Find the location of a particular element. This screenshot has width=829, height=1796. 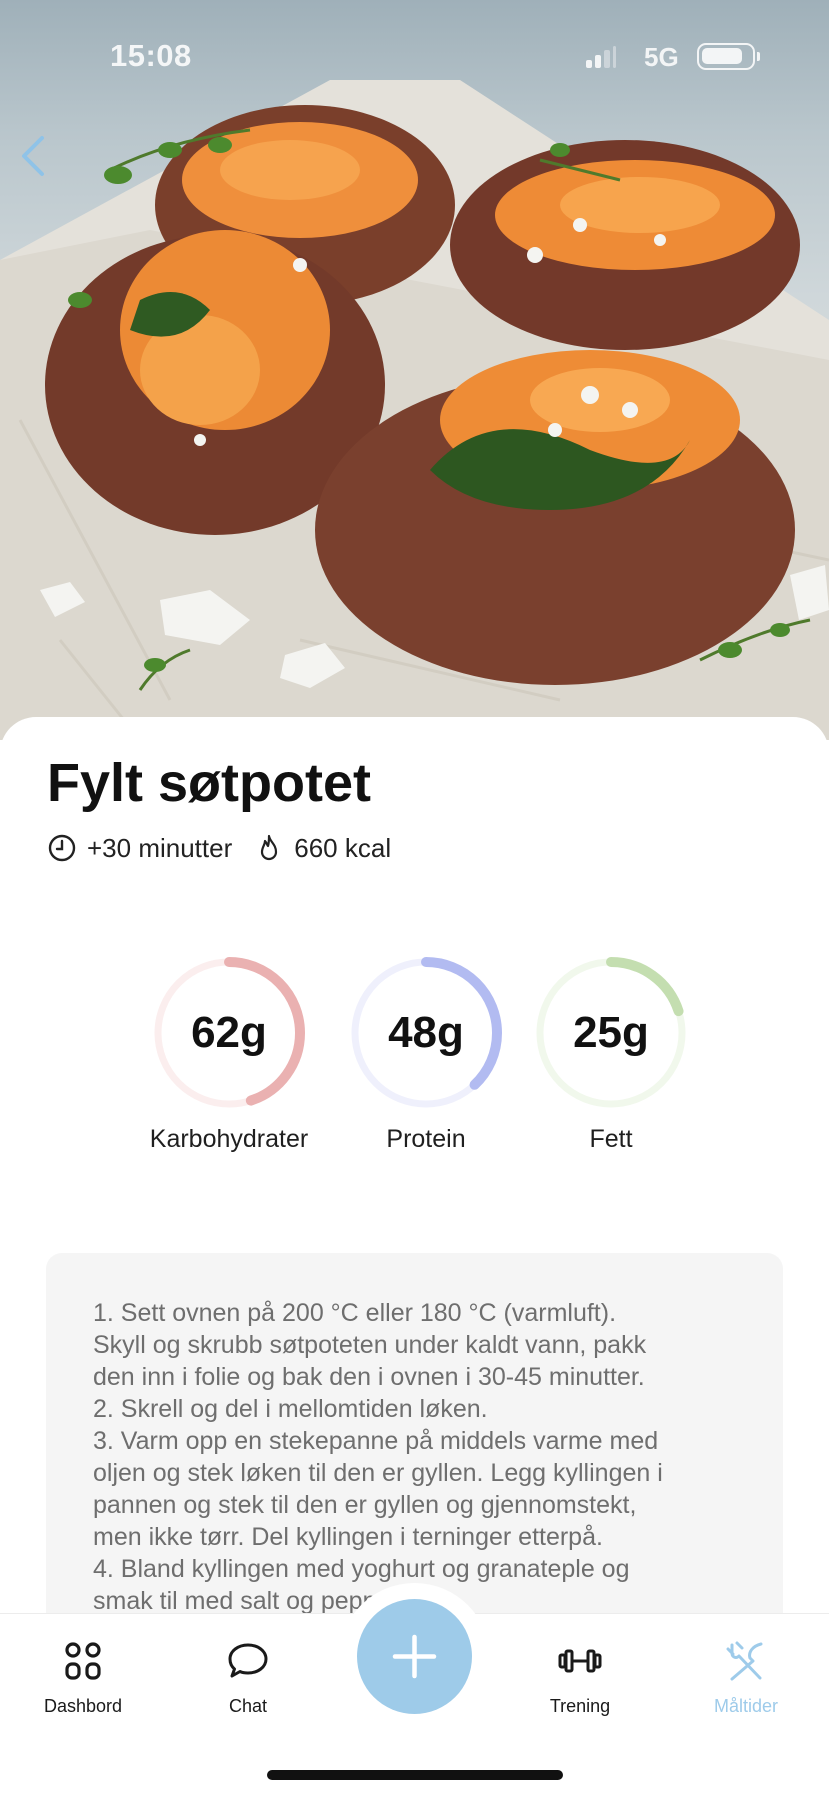

back-button is located at coordinates (34, 156).